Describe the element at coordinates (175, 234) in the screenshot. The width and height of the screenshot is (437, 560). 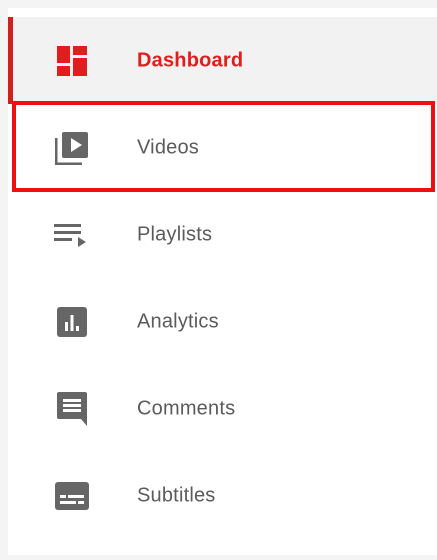
I see `sidebar-item-label: Playlists` at that location.